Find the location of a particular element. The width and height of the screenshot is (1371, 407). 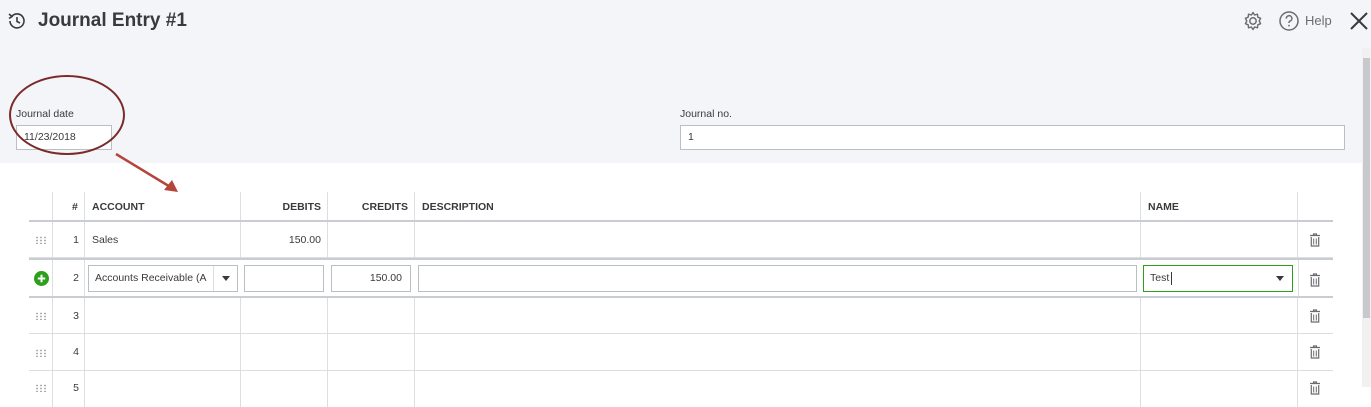

row-number: 4 is located at coordinates (76, 352).